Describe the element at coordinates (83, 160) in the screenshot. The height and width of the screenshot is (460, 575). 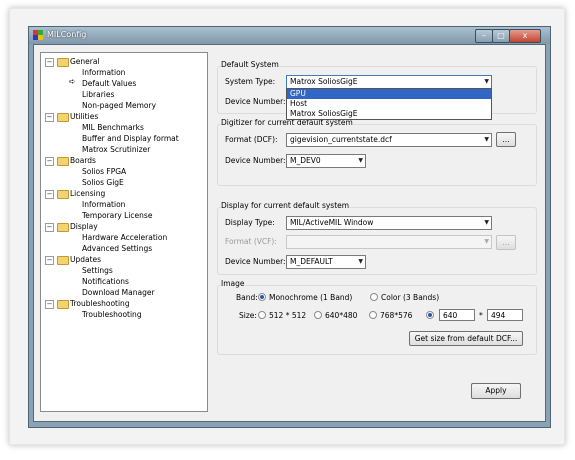
I see `tree-item-boards: Boards` at that location.